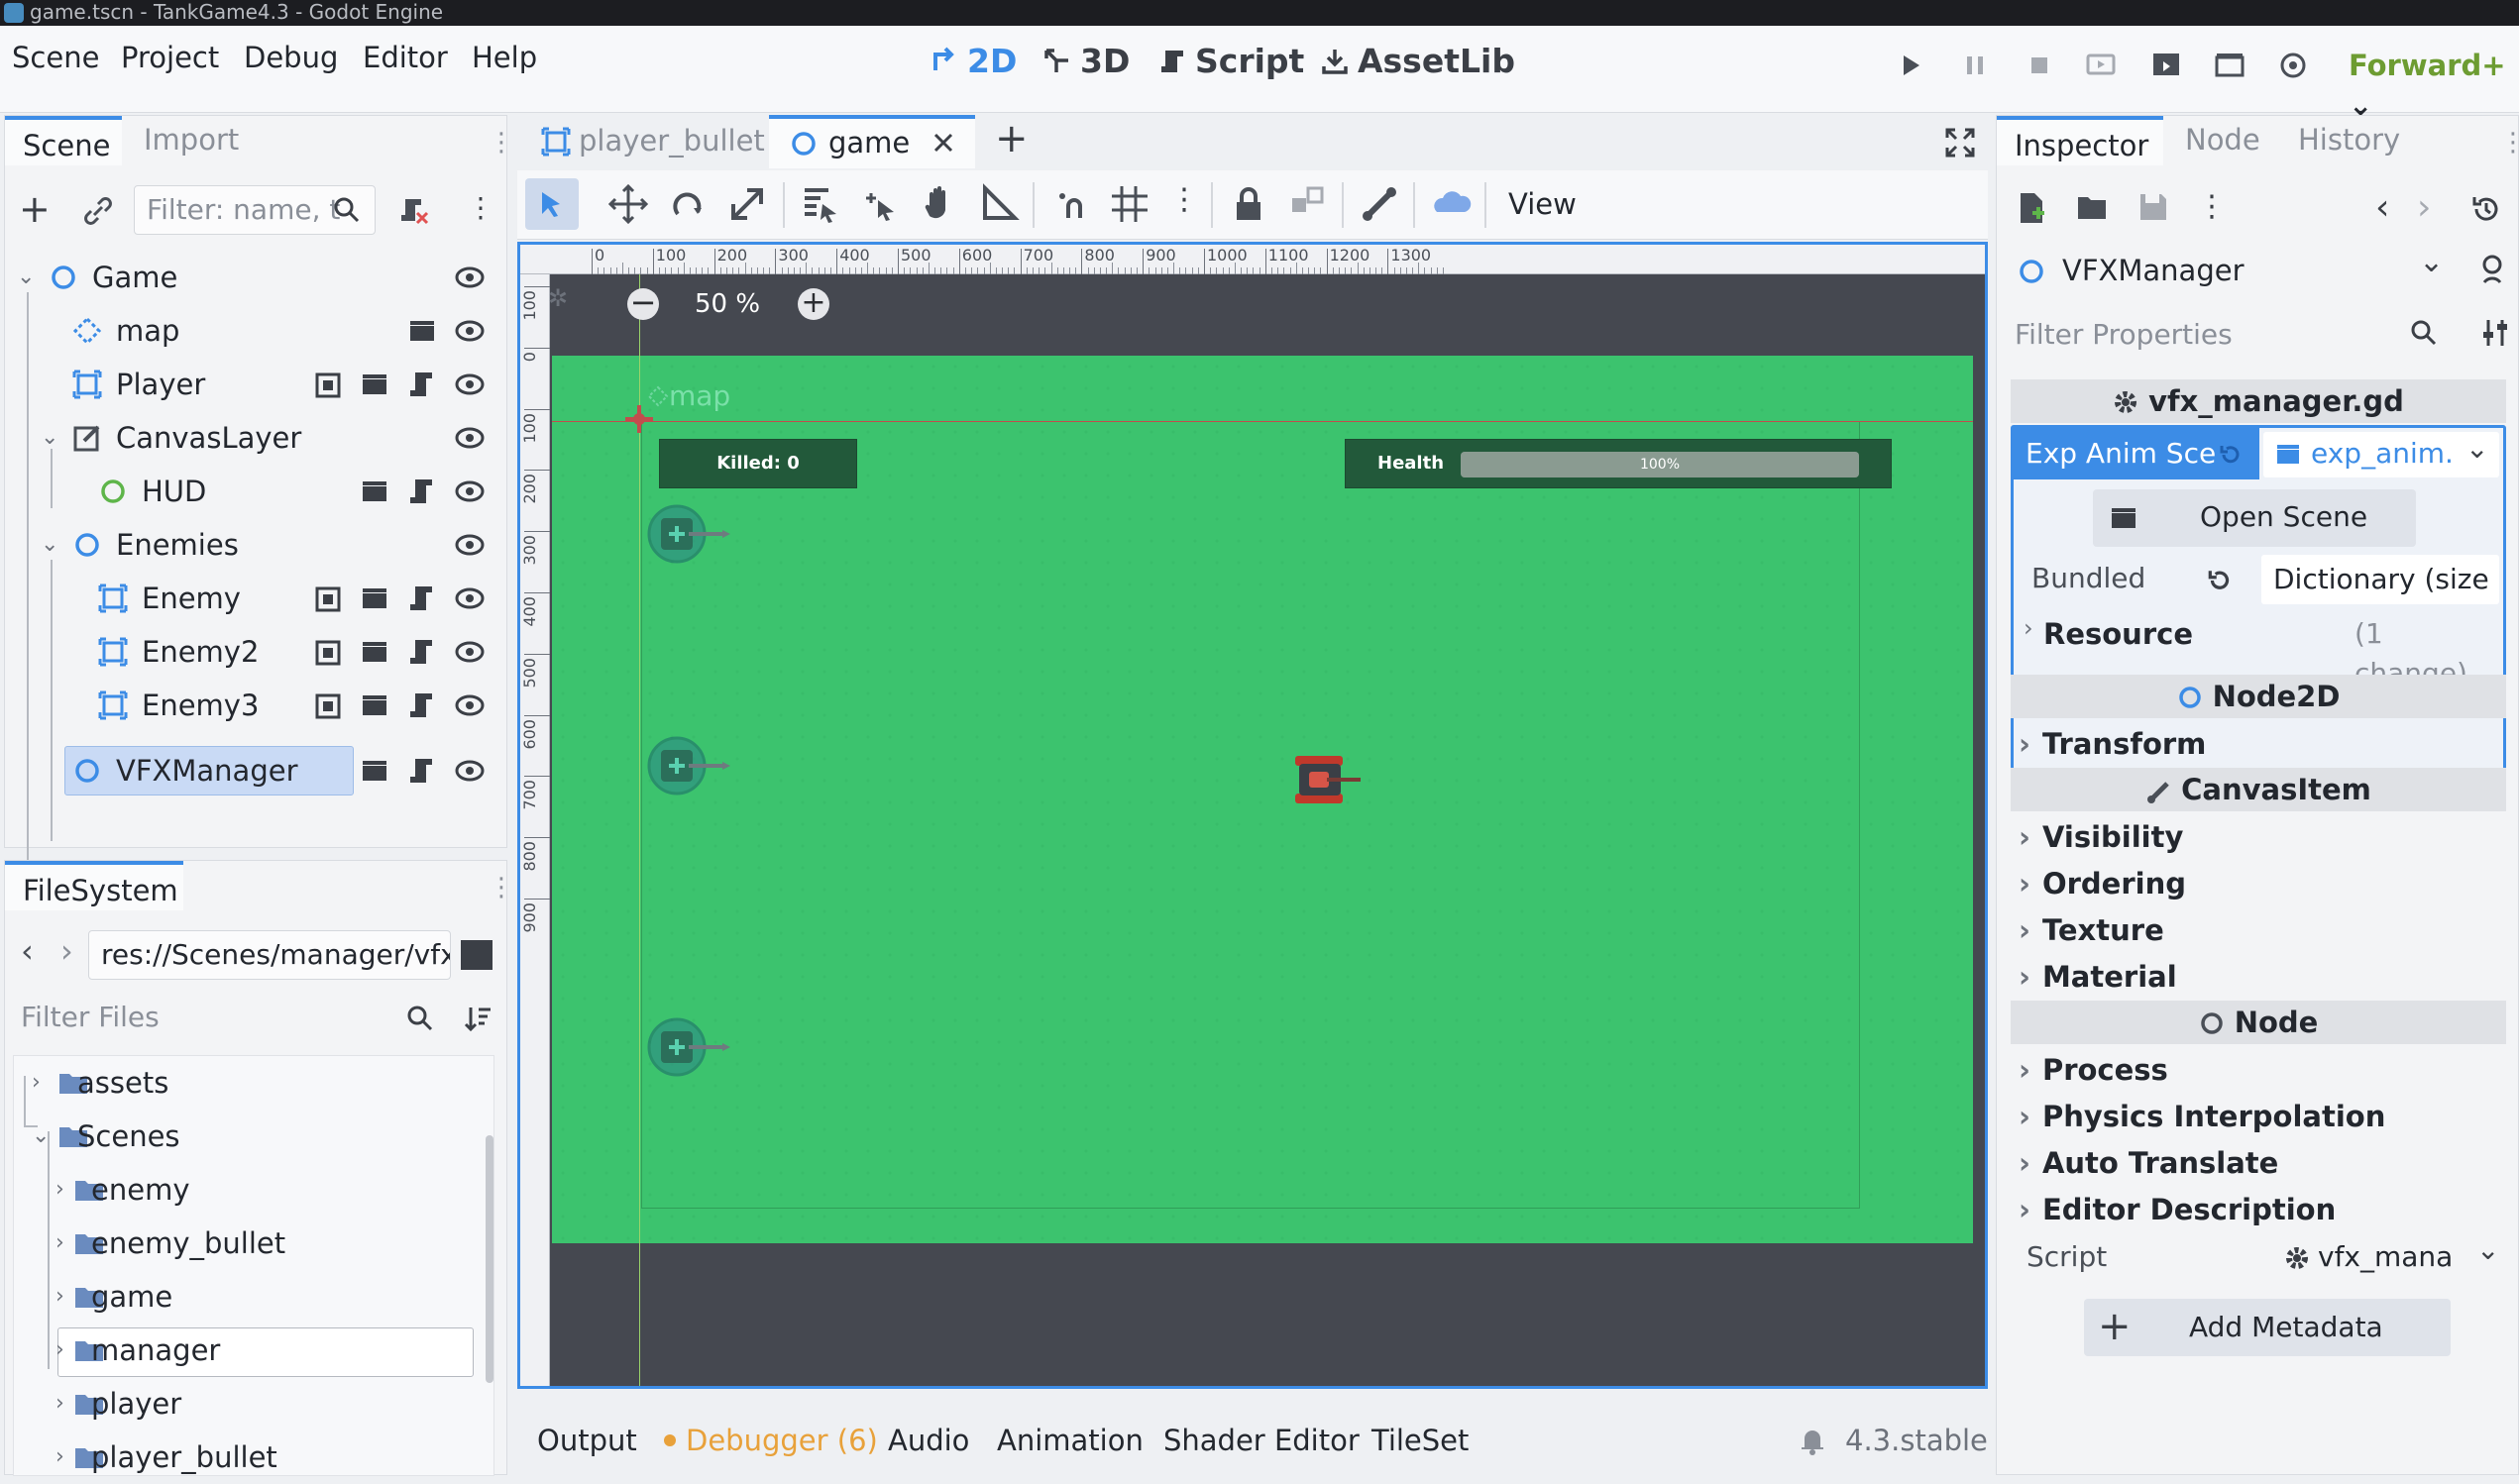  Describe the element at coordinates (2267, 1328) in the screenshot. I see `add-metadata-button: + Add Metadata` at that location.